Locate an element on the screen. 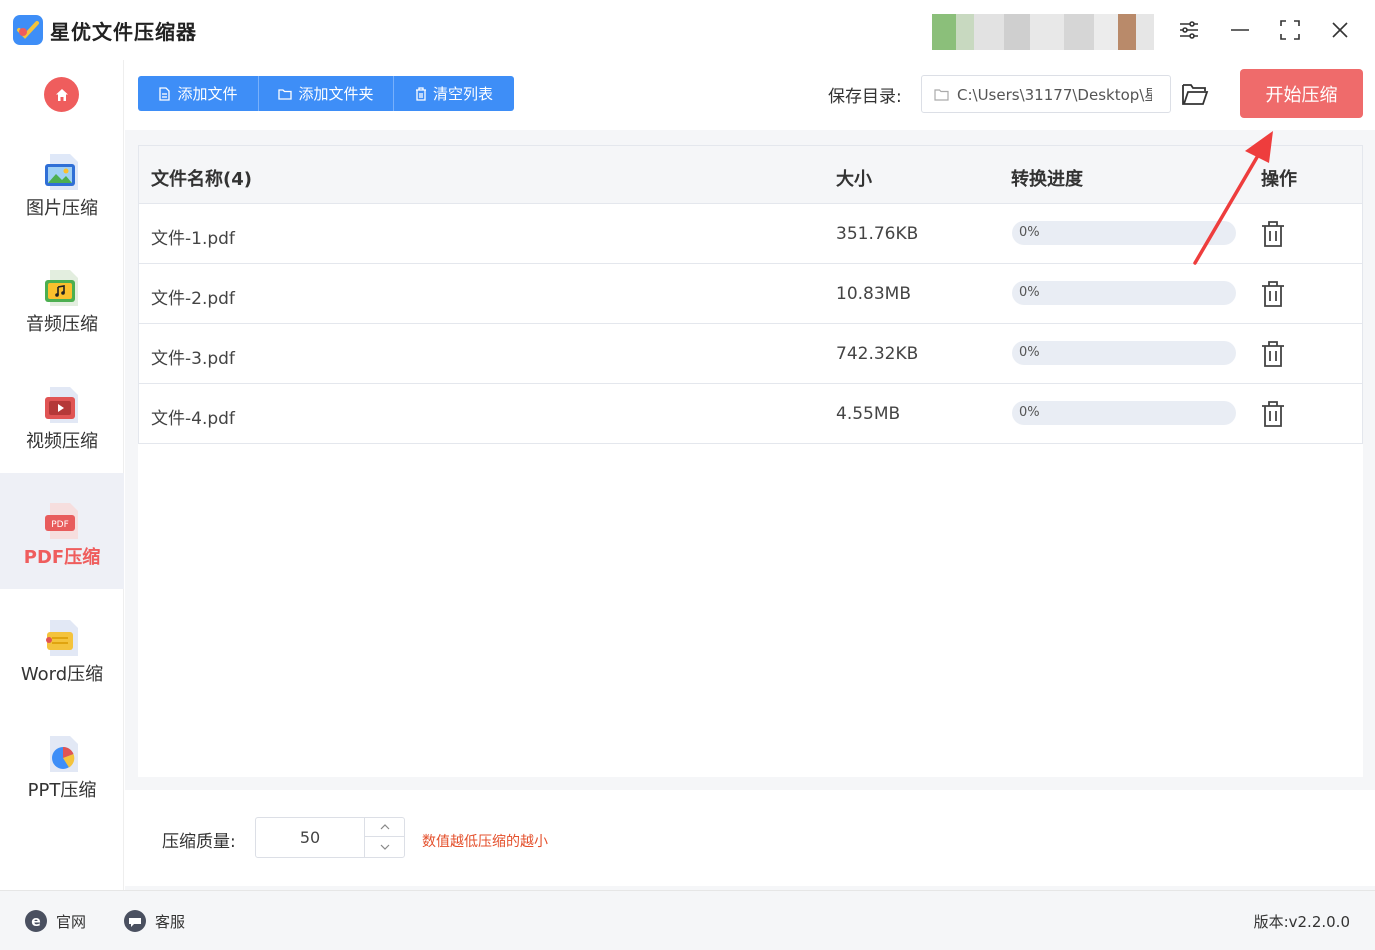 Image resolution: width=1375 pixels, height=950 pixels. save-directory-field: C:\Users\31177\Desktop\星 is located at coordinates (1046, 94).